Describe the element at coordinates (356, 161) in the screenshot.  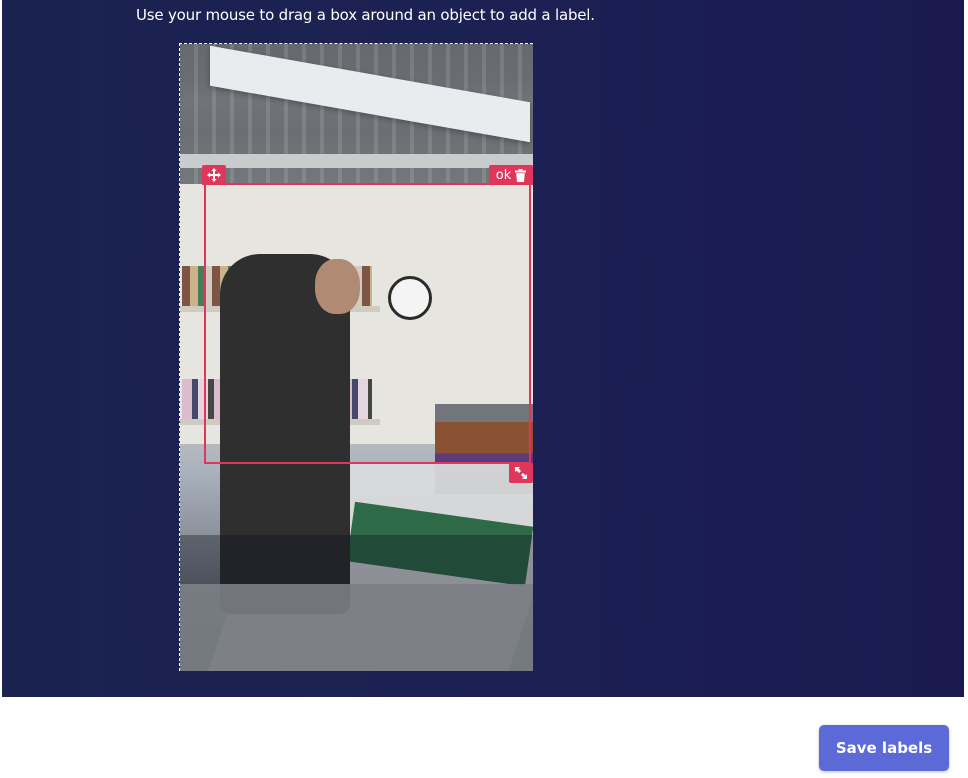
I see `photo-ceiling-beam` at that location.